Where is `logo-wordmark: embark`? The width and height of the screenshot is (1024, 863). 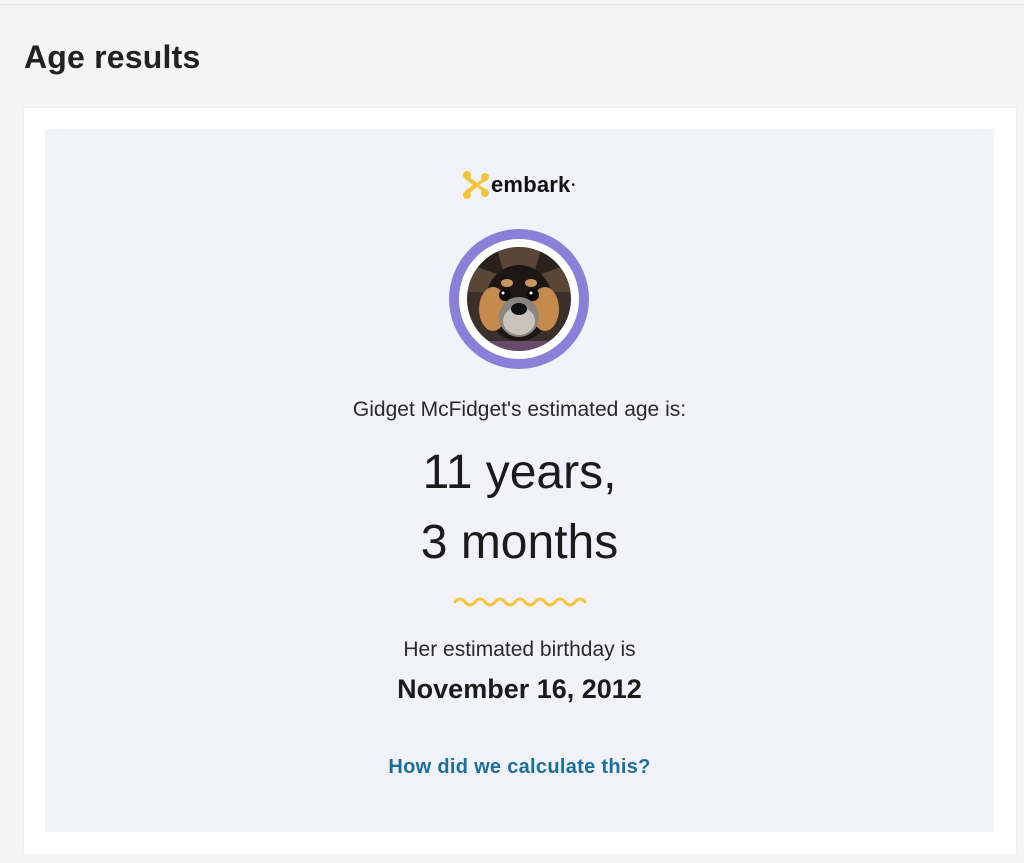
logo-wordmark: embark is located at coordinates (531, 184).